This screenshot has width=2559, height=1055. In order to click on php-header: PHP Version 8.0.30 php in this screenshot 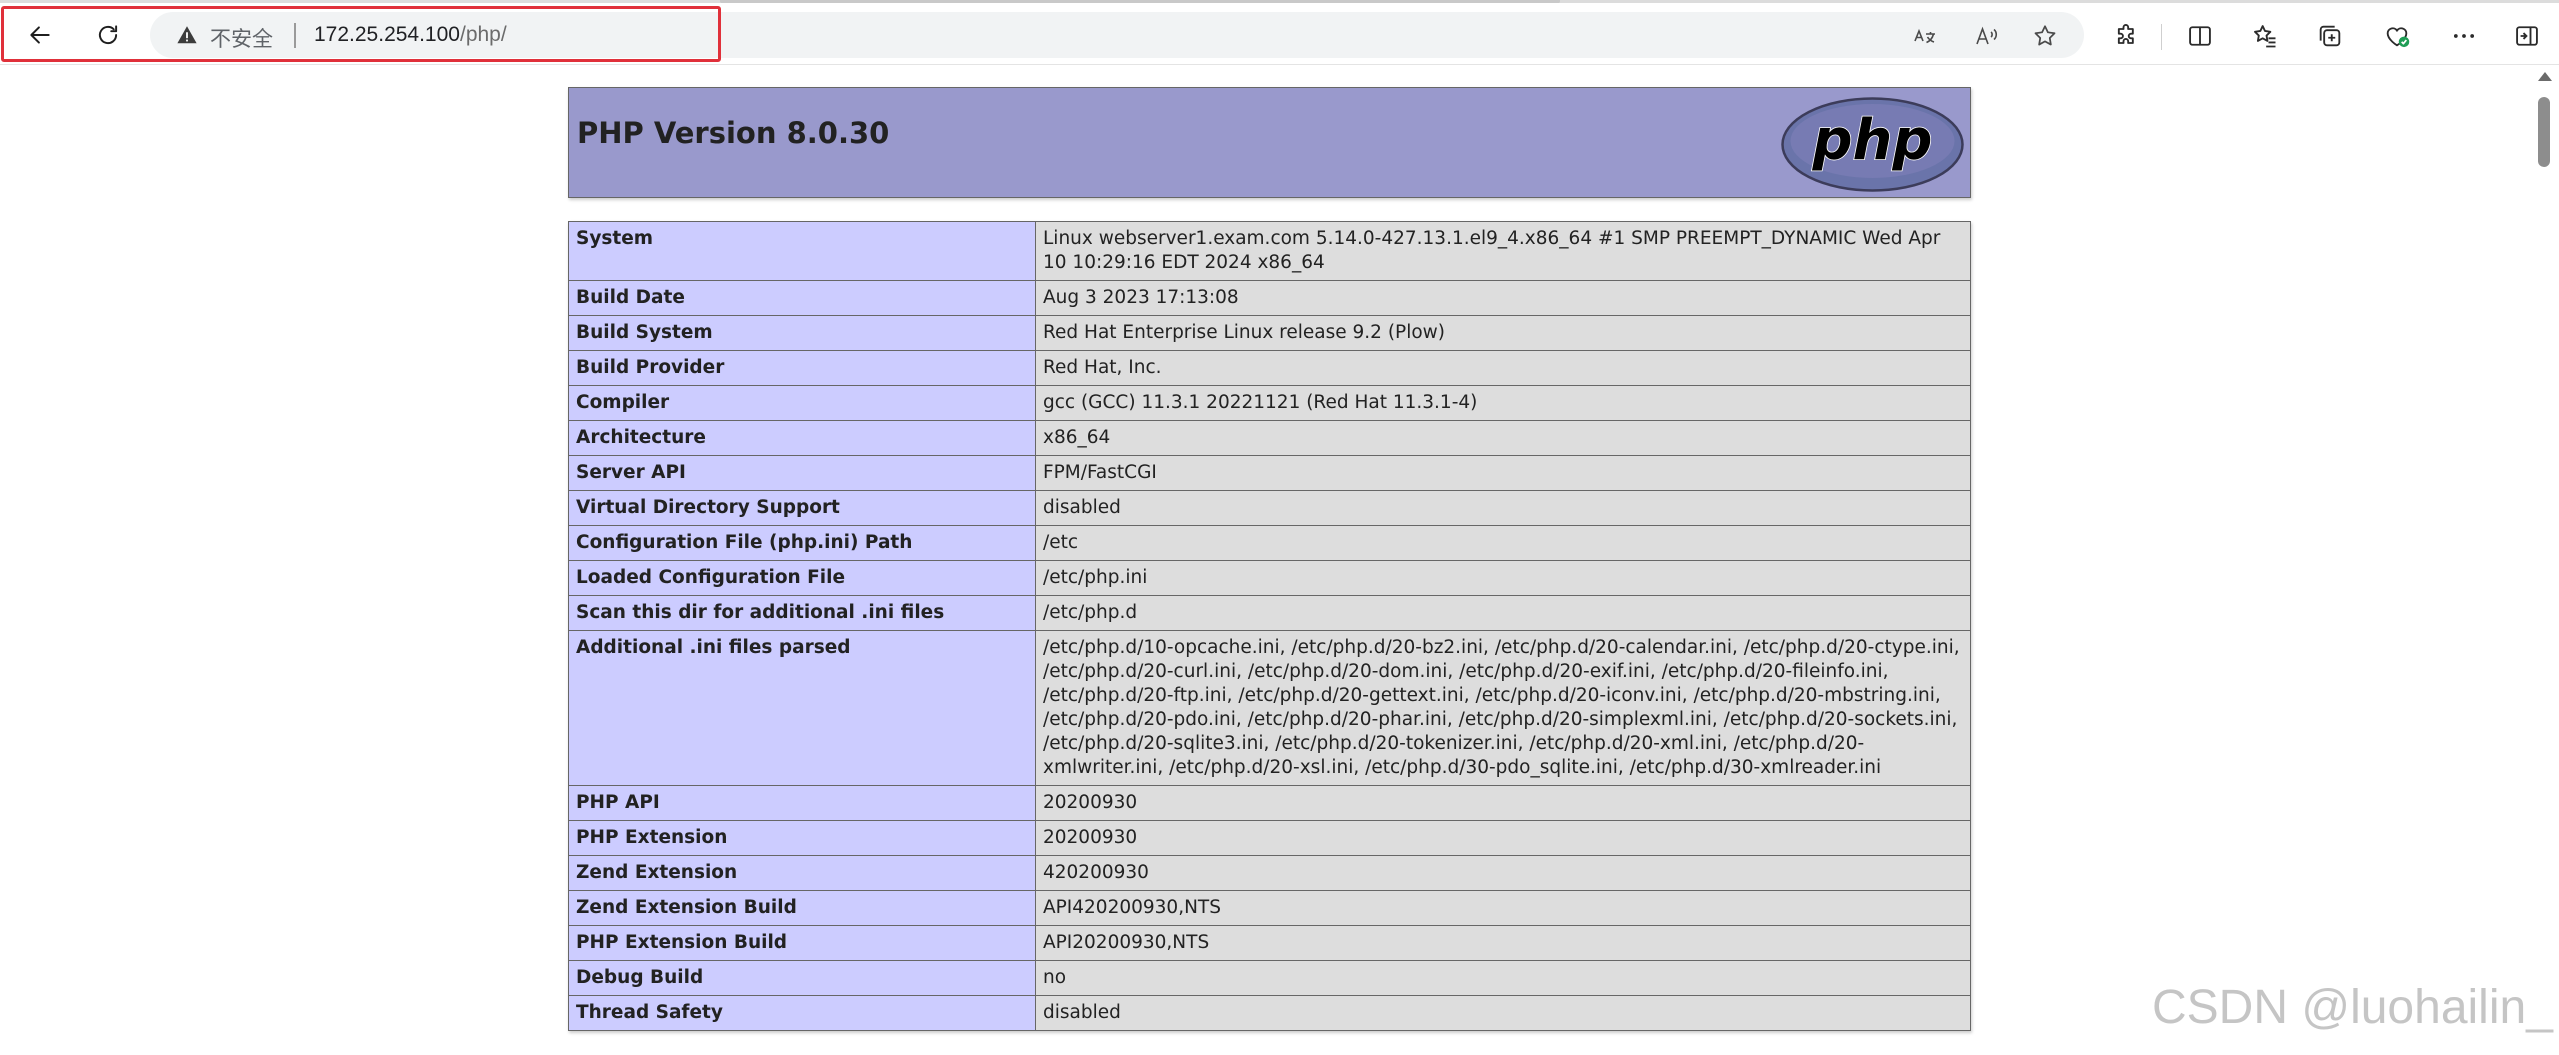, I will do `click(1269, 142)`.